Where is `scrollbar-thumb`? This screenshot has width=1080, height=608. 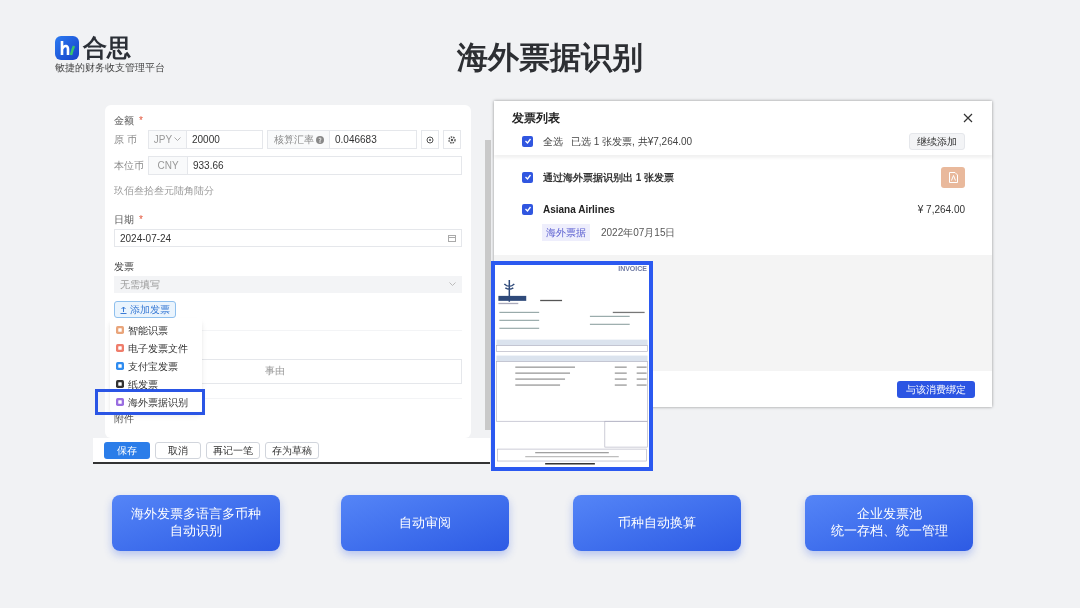
scrollbar-thumb is located at coordinates (488, 285).